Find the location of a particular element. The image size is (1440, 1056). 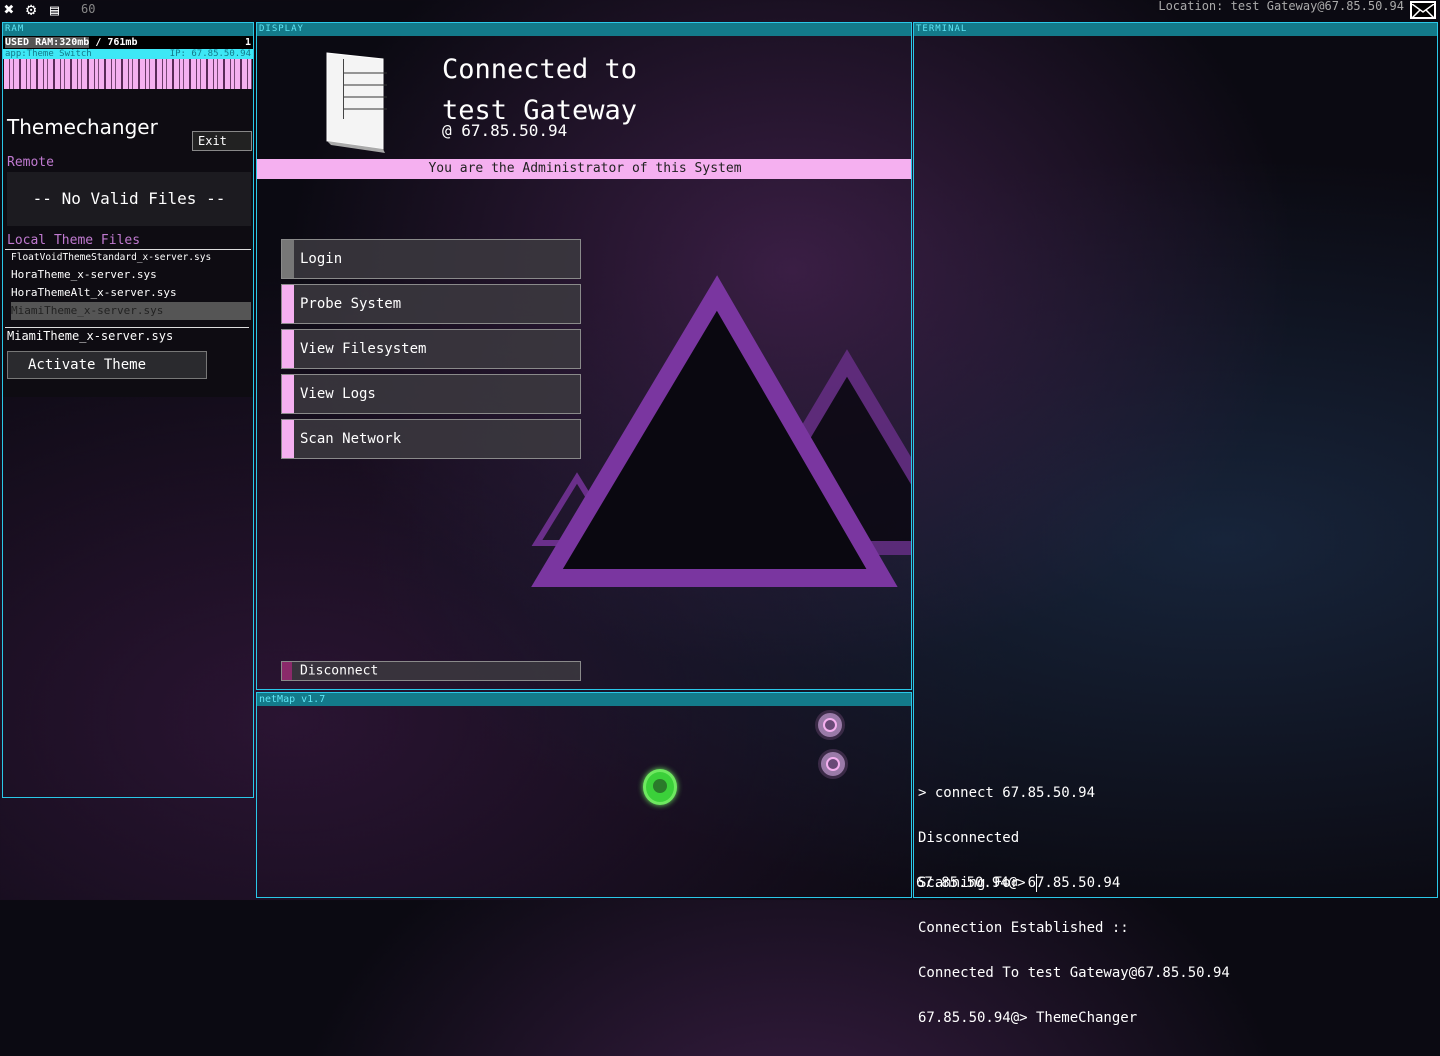

filesystem-label: View Filesystem is located at coordinates (363, 349).